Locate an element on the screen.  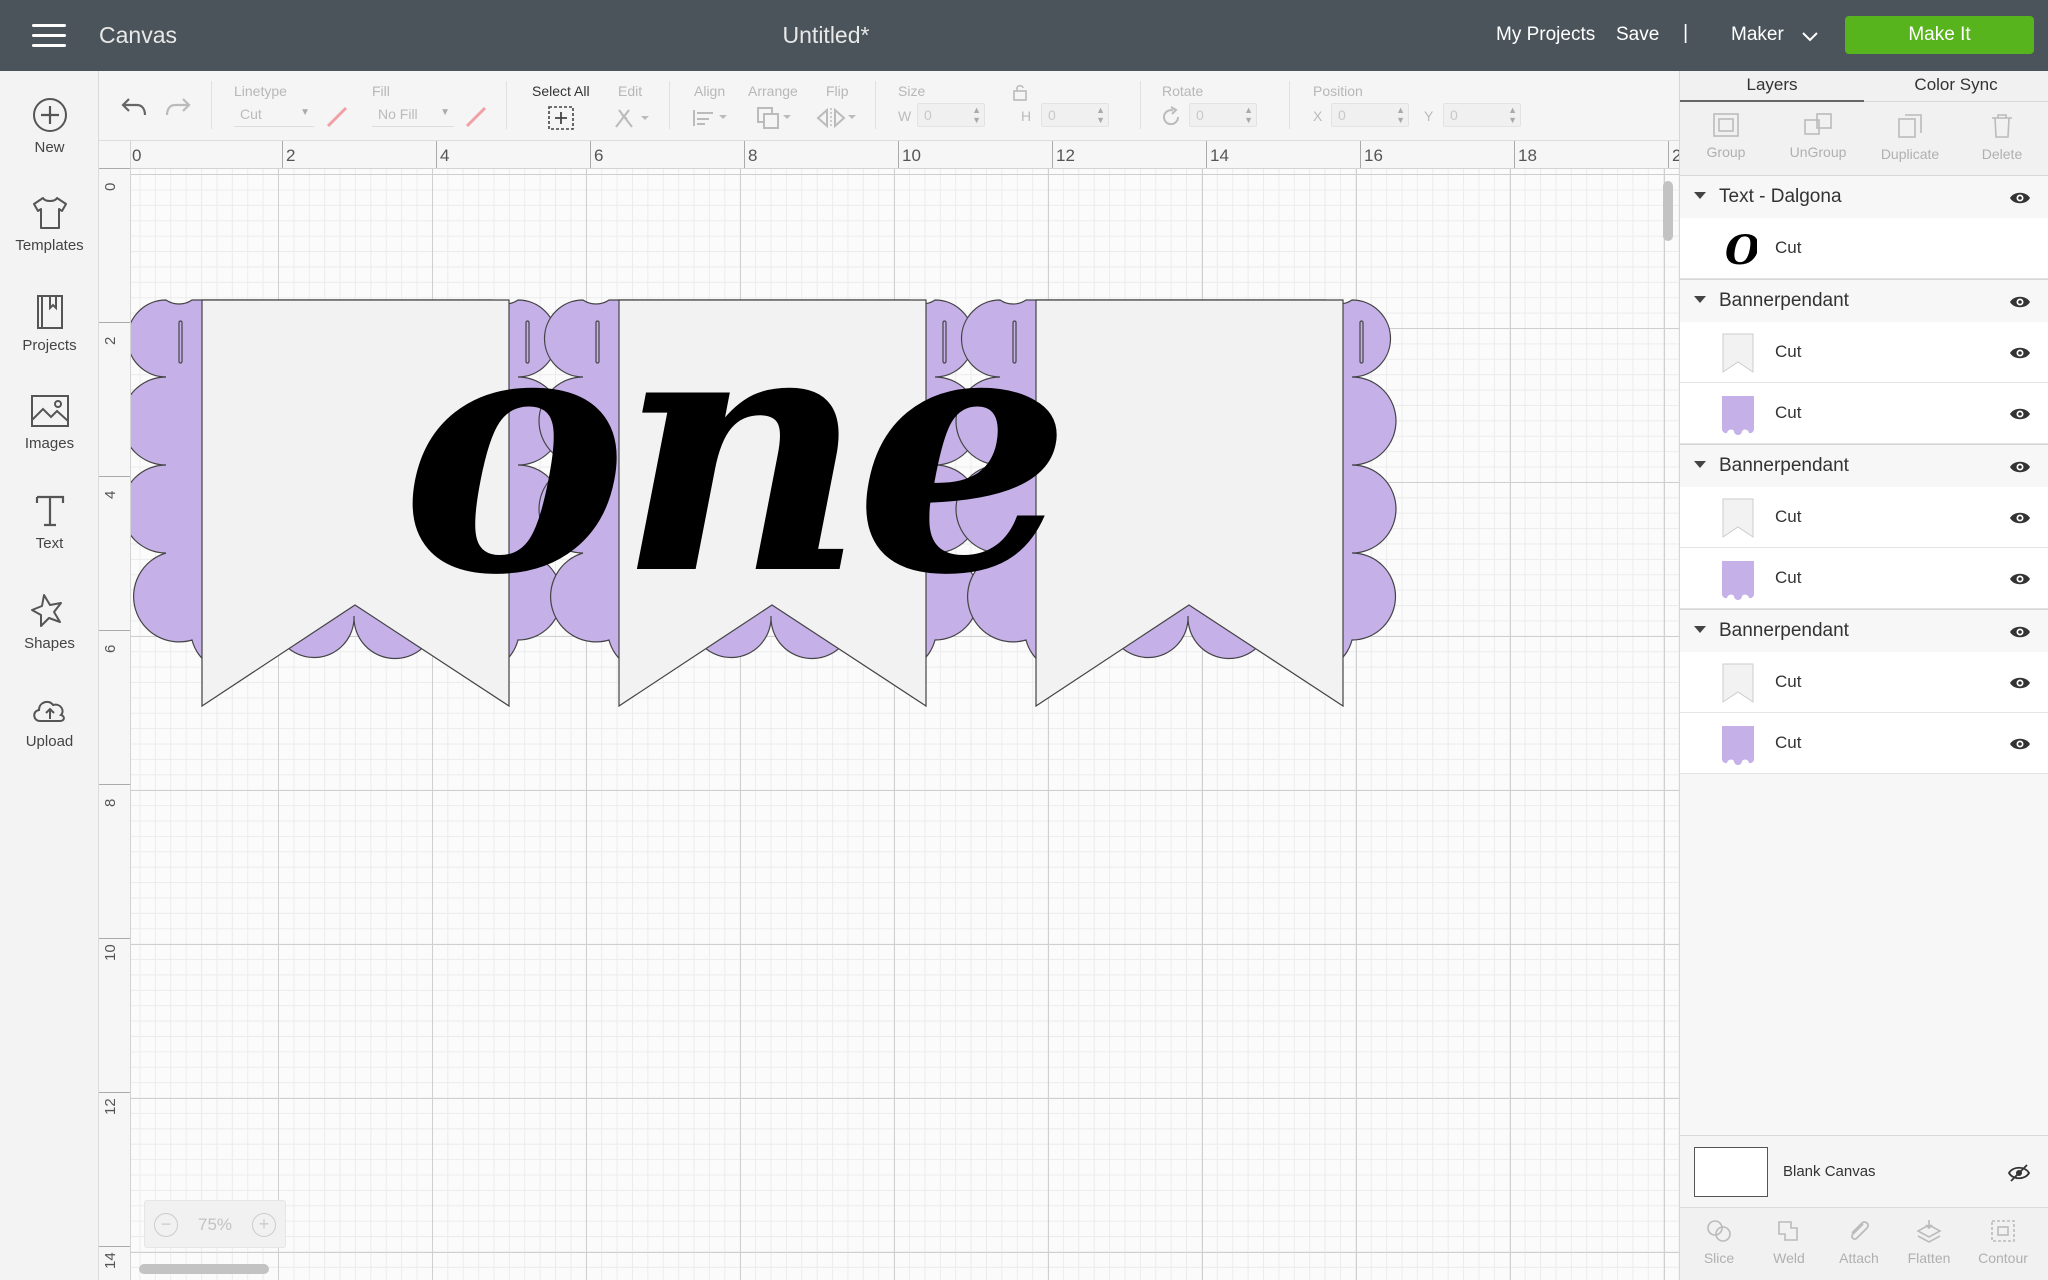
ungroup-icon is located at coordinates (1818, 124).